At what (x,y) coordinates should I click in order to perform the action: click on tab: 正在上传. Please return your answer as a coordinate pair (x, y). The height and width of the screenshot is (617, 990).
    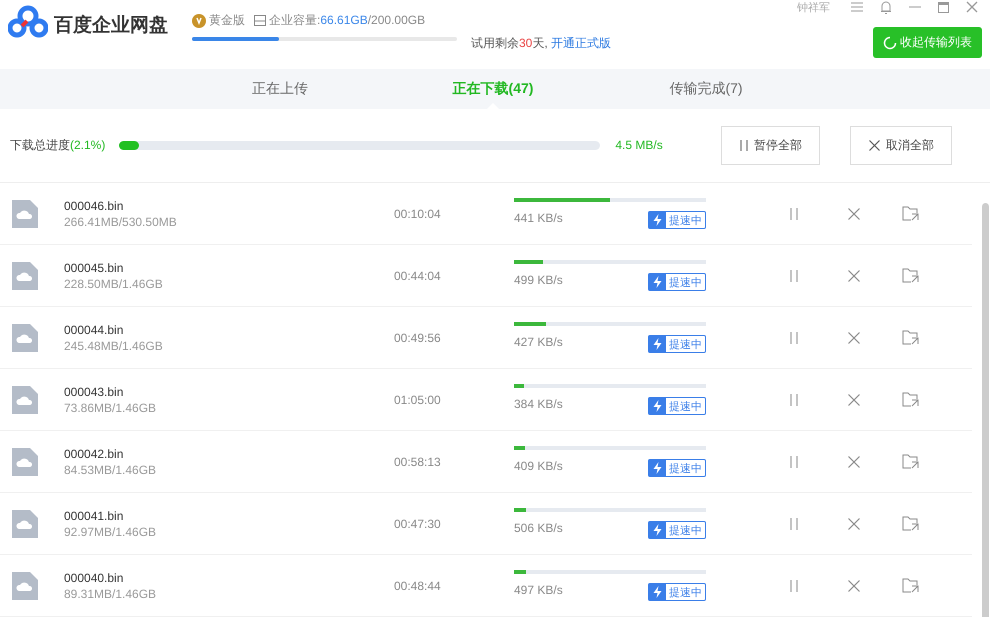
    Looking at the image, I should click on (280, 89).